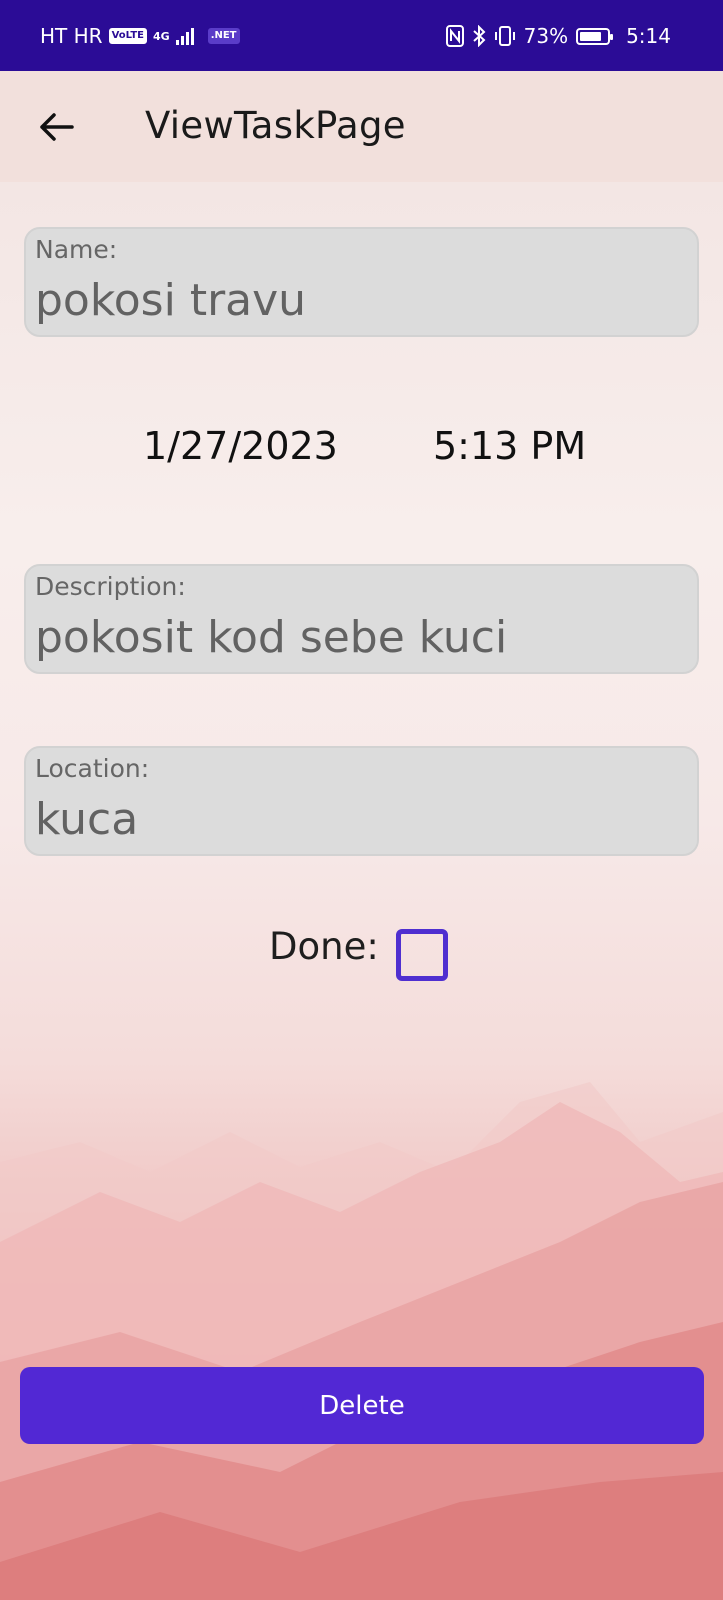  I want to click on done-label: Done:, so click(324, 946).